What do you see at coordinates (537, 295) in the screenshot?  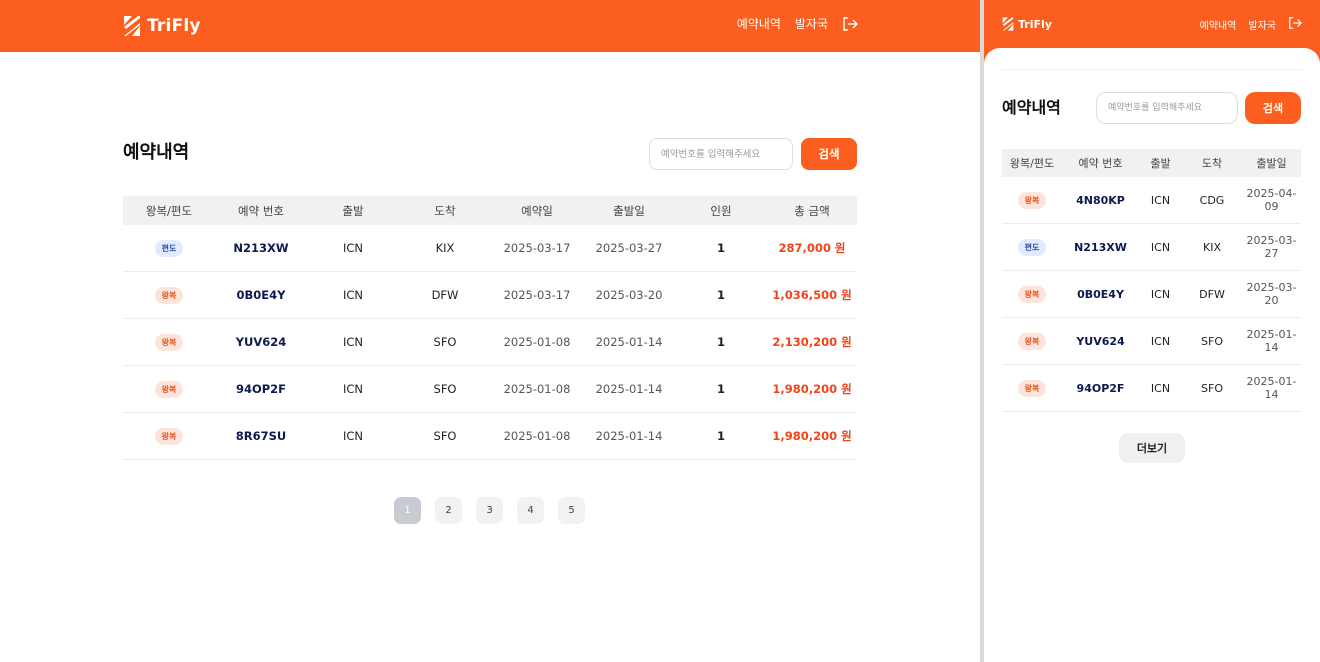 I see `booked-date-cell: 2025-03-17` at bounding box center [537, 295].